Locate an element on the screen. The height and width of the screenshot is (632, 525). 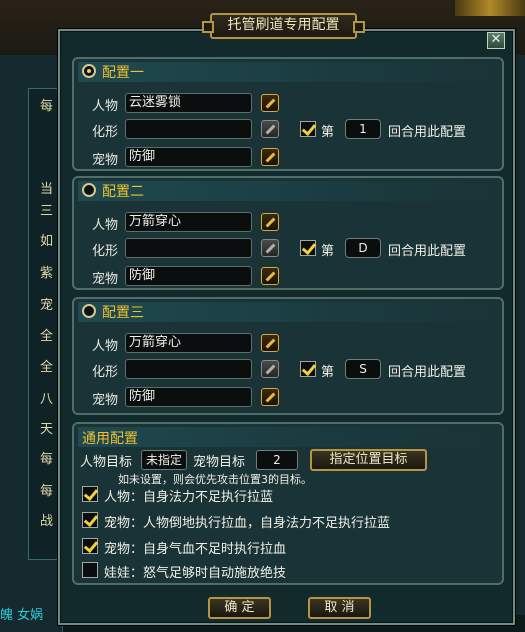
general-option-label: 娃娃：怒气足够时自动施放绝技 is located at coordinates (195, 573).